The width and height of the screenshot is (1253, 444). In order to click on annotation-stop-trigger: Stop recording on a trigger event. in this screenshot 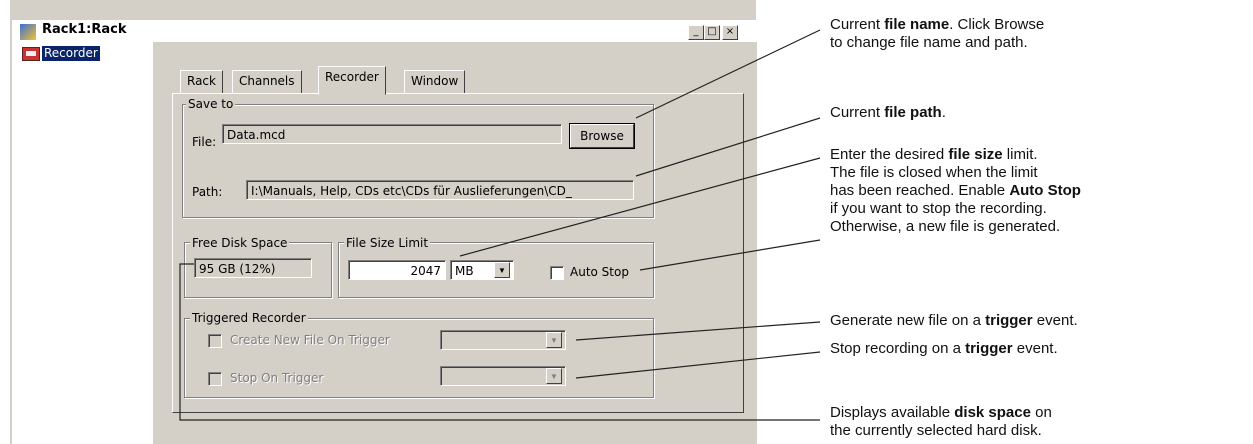, I will do `click(944, 348)`.